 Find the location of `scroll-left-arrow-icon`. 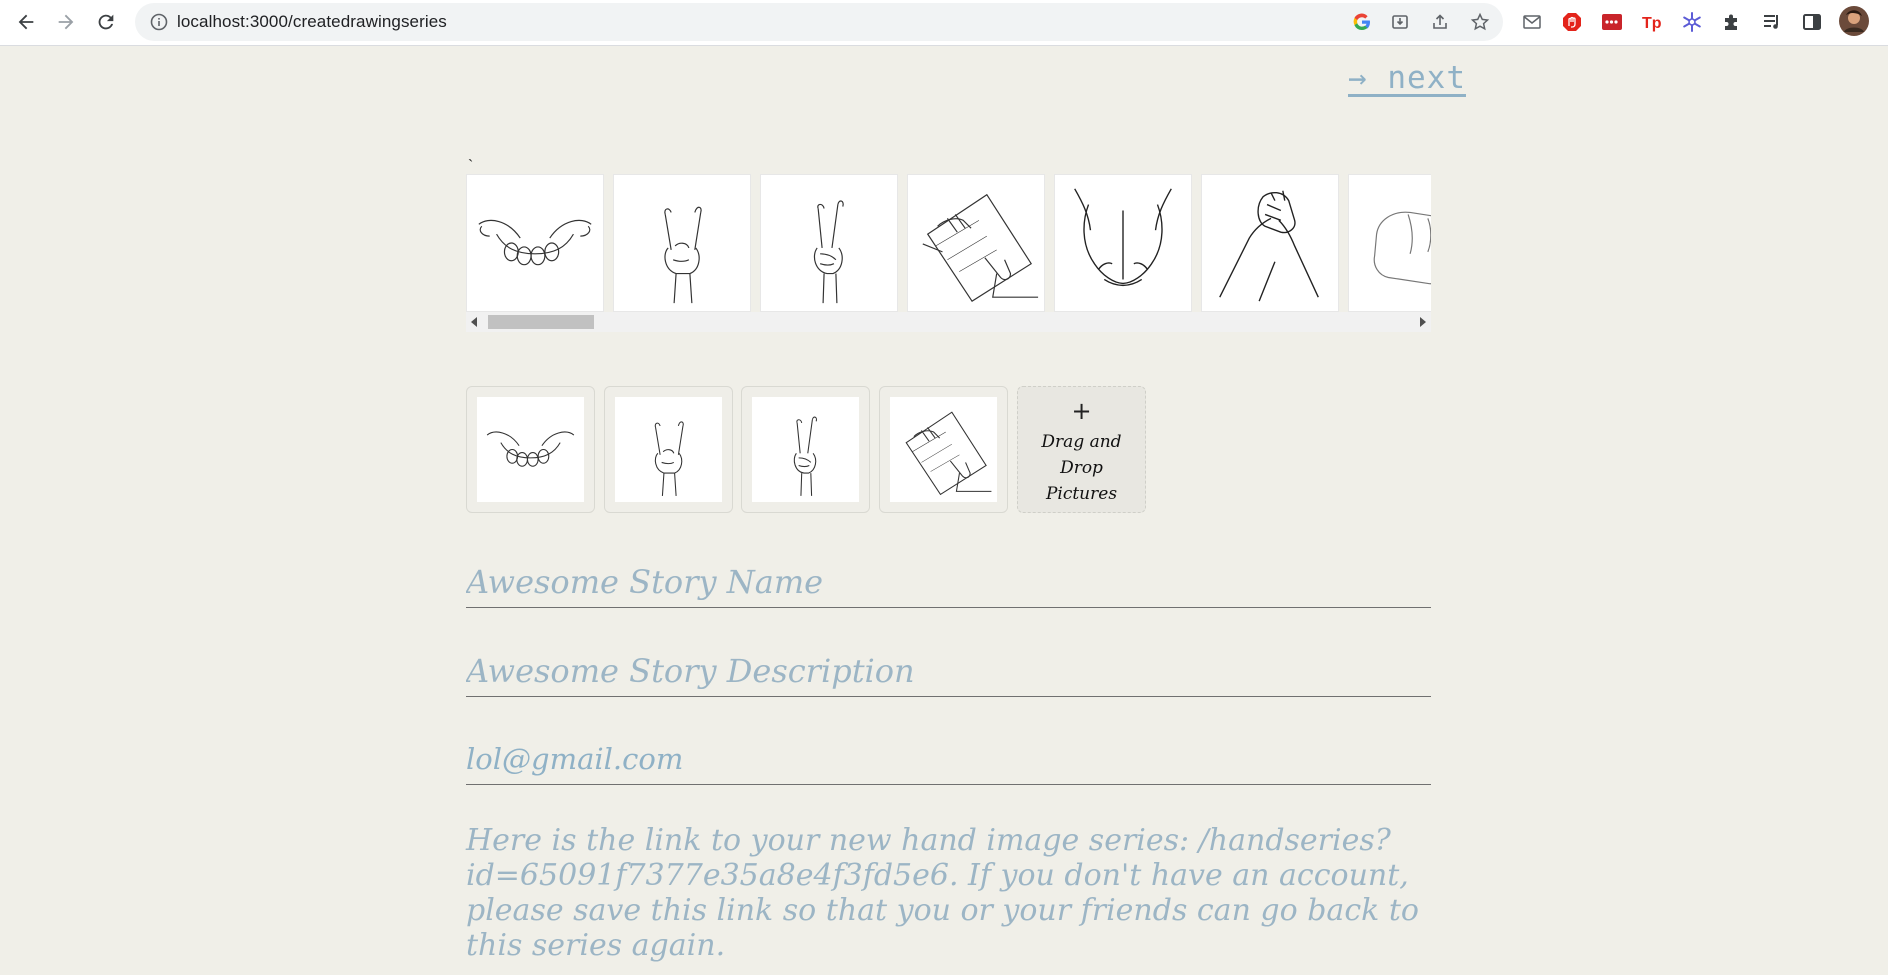

scroll-left-arrow-icon is located at coordinates (474, 322).